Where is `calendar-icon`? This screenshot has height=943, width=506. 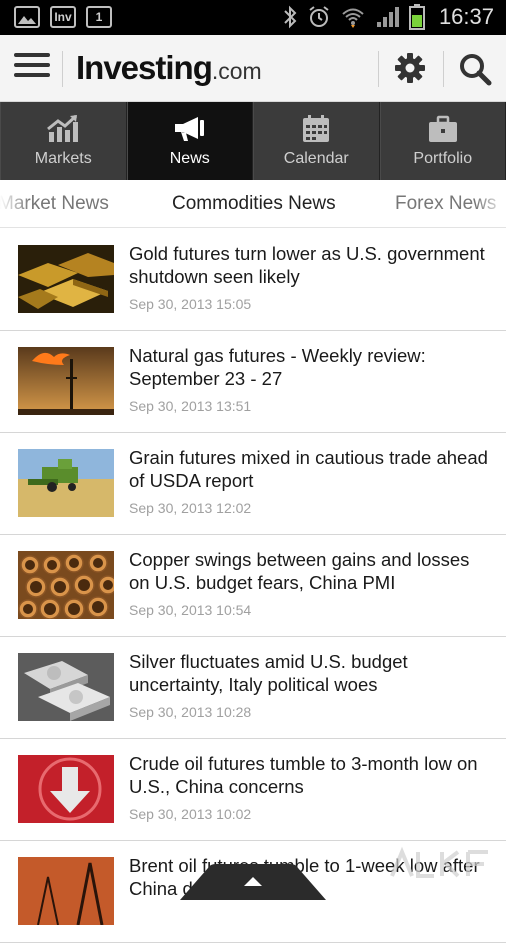
calendar-icon is located at coordinates (316, 129).